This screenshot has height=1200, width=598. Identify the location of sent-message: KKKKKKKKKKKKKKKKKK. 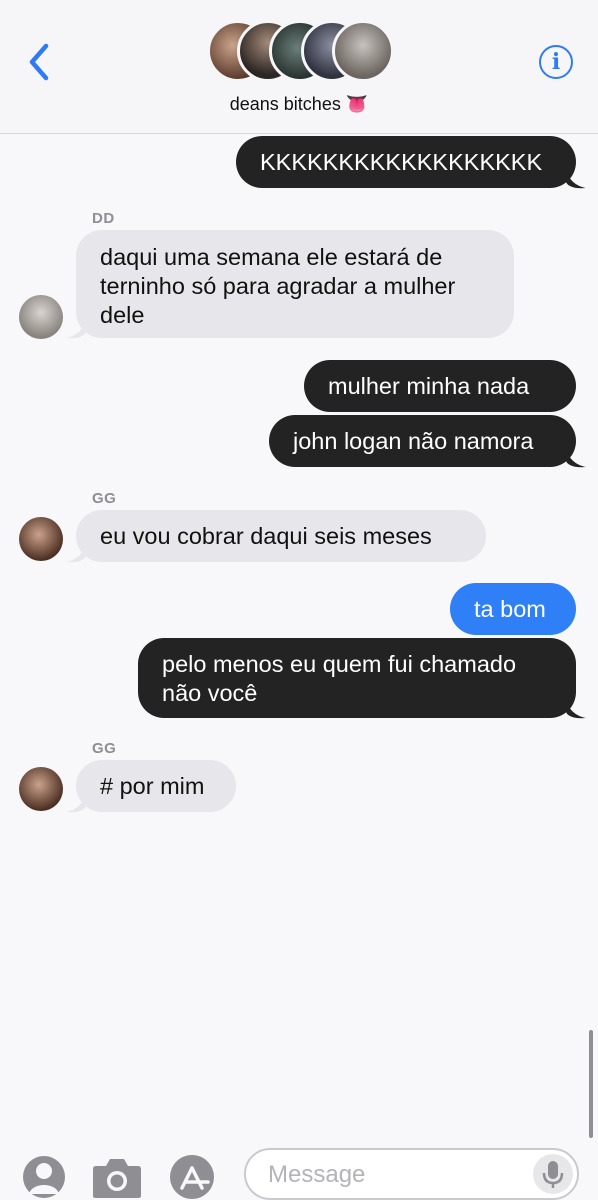
(406, 162).